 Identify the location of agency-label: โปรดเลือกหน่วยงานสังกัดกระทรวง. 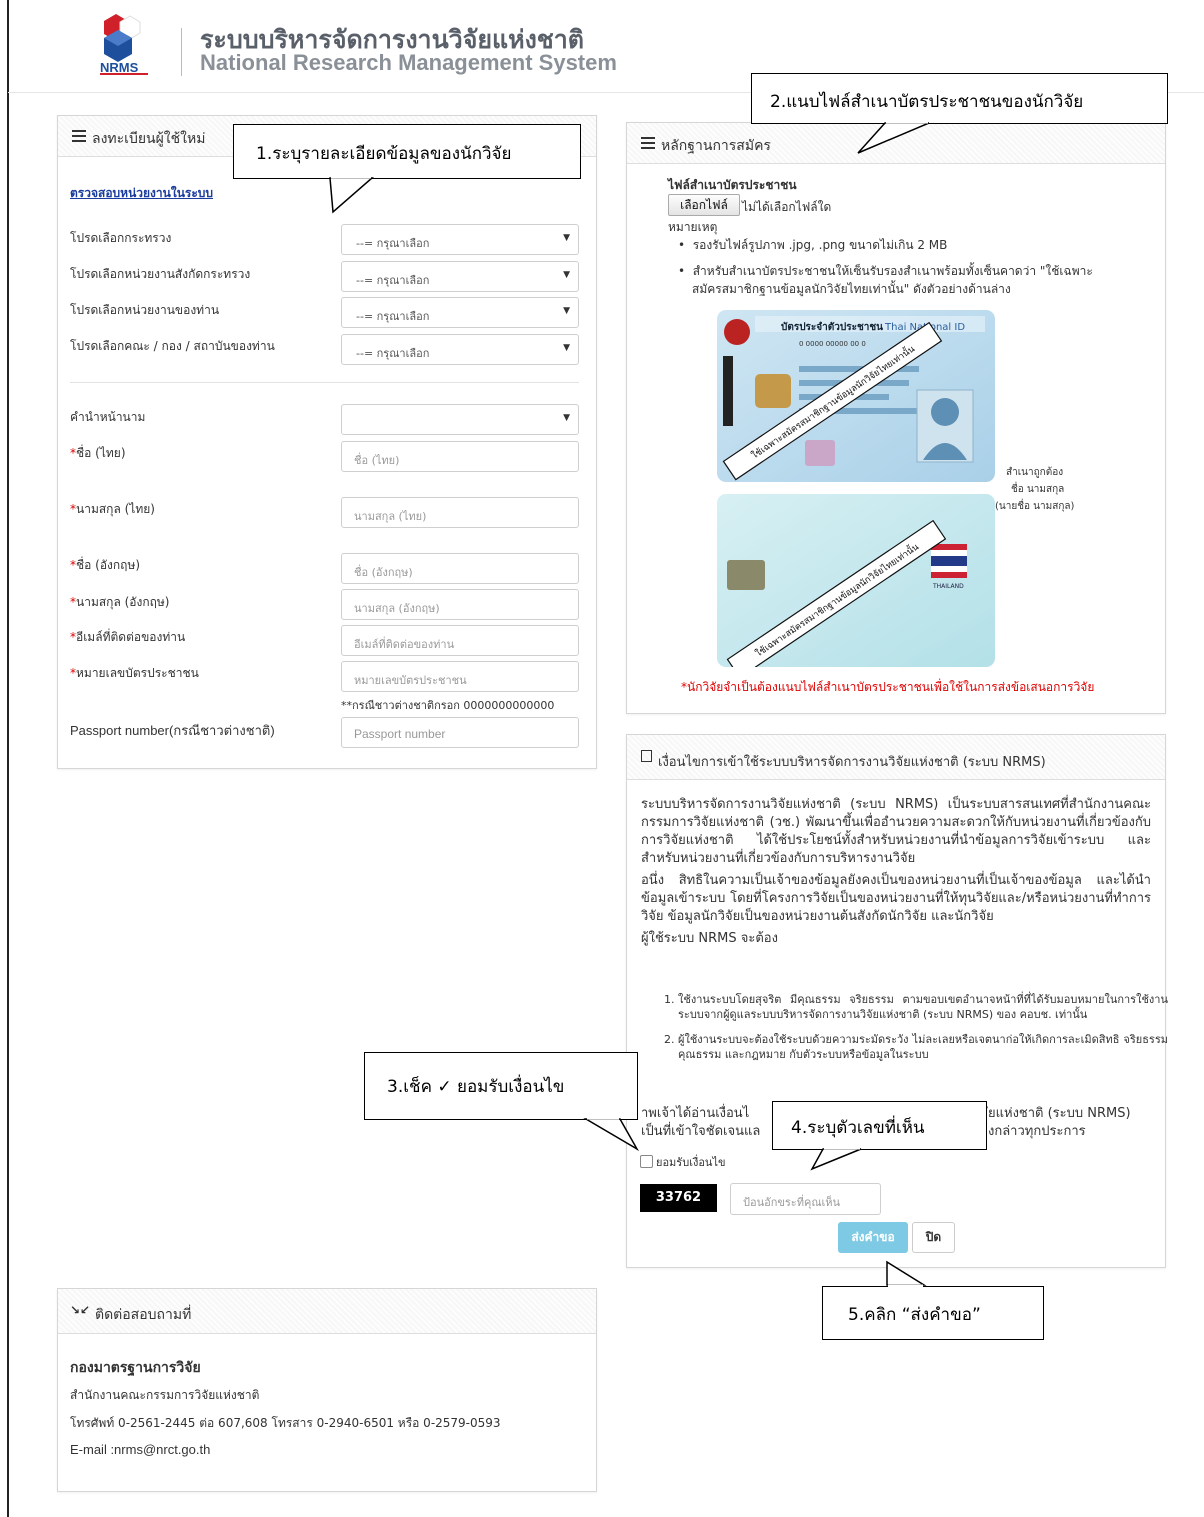
(160, 274).